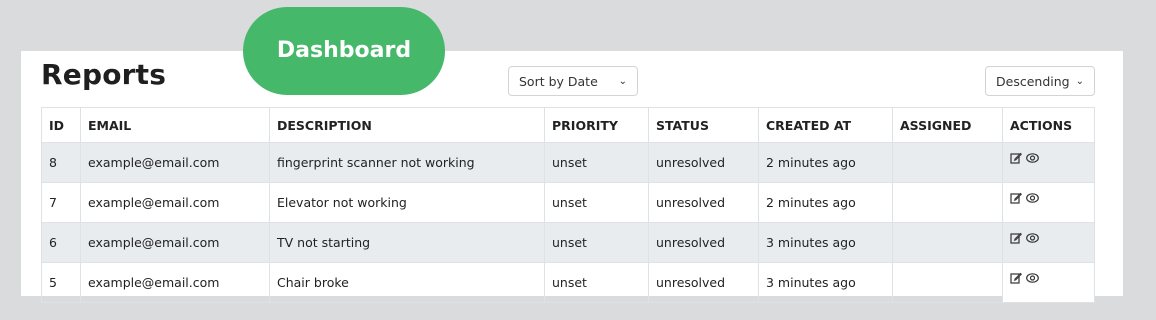 This screenshot has height=320, width=1156. Describe the element at coordinates (407, 242) in the screenshot. I see `cell-description: TV not starting` at that location.